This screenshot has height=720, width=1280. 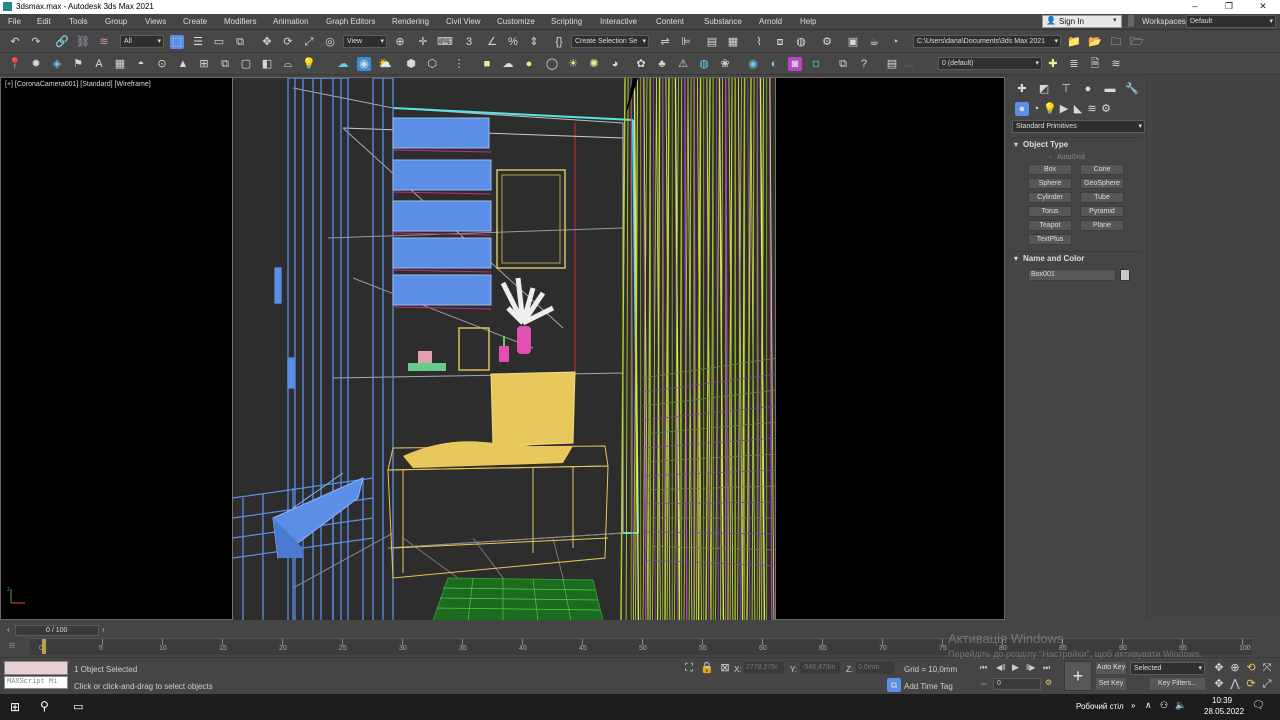 What do you see at coordinates (1267, 684) in the screenshot?
I see `maximize-viewport-icon: ⤢` at bounding box center [1267, 684].